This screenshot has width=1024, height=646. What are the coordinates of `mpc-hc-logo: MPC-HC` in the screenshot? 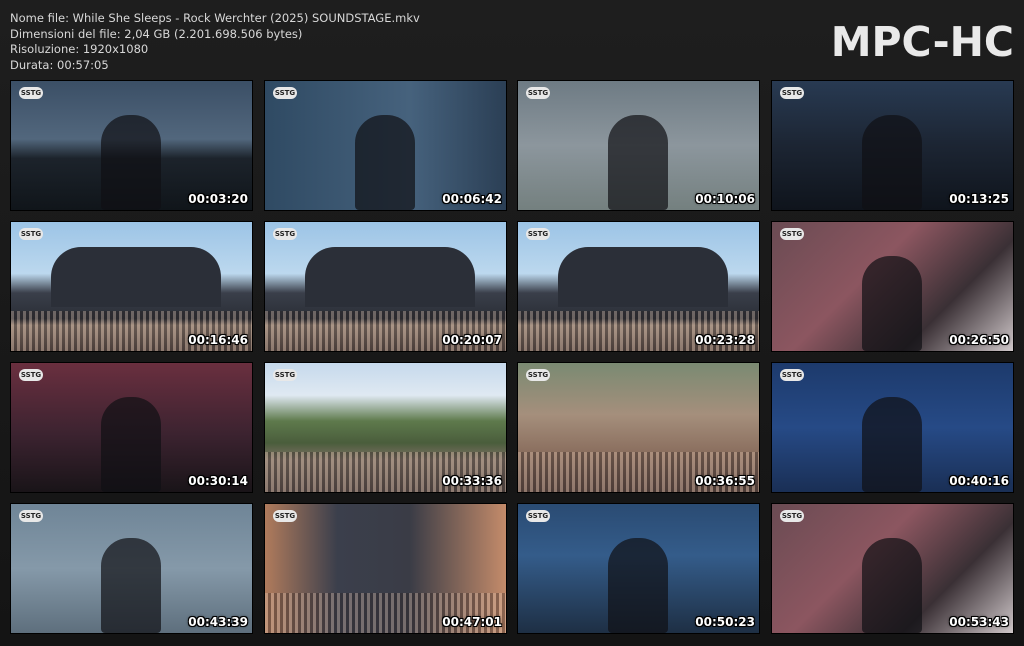 It's located at (922, 42).